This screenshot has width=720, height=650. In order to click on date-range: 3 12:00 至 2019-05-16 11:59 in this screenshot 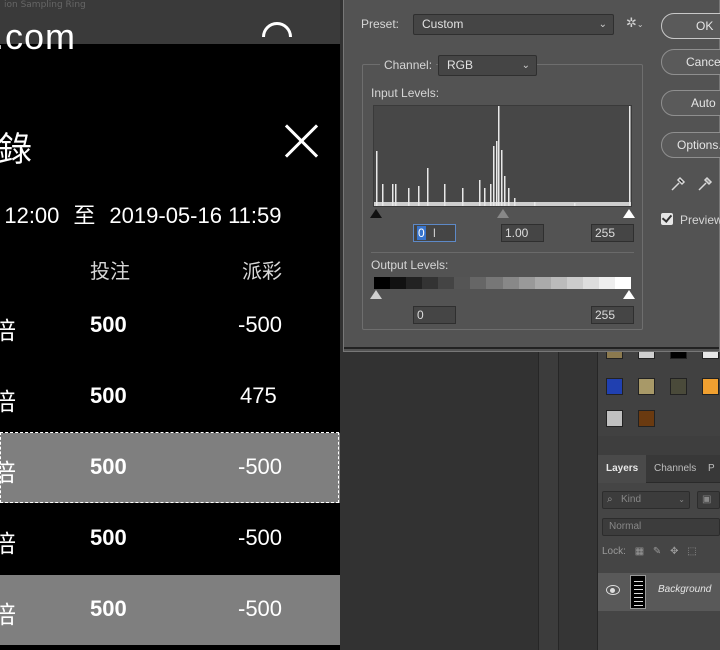, I will do `click(141, 214)`.